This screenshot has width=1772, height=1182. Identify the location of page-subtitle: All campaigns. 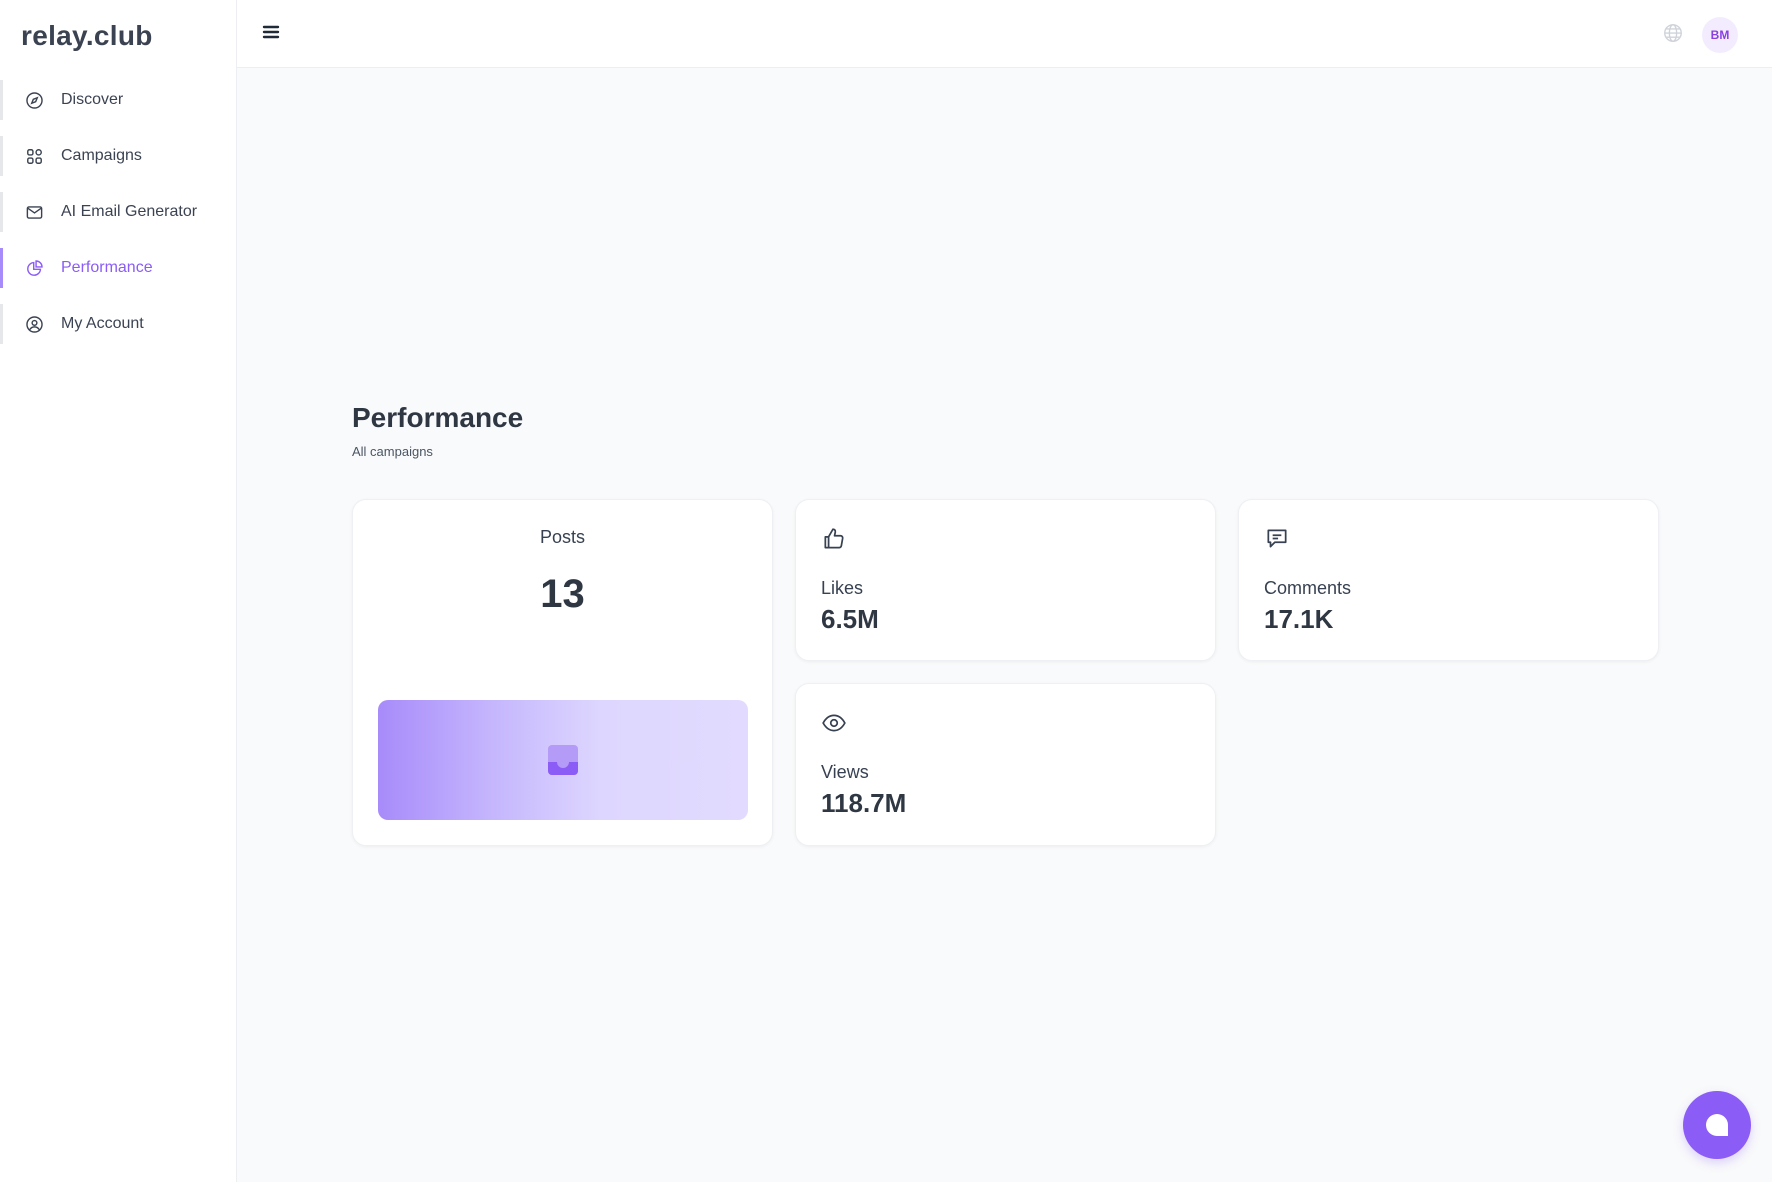
(392, 451).